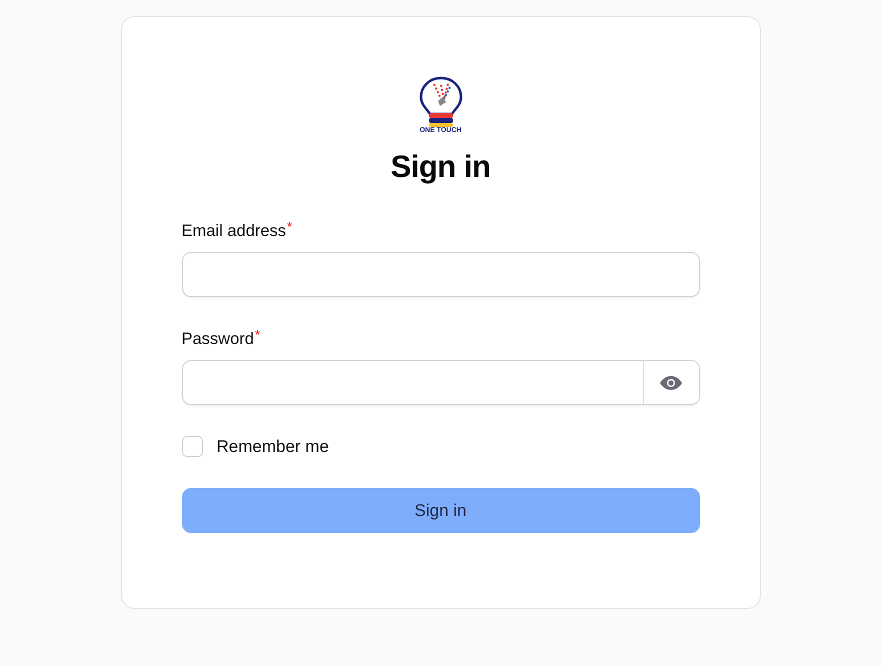 The width and height of the screenshot is (881, 666). Describe the element at coordinates (441, 382) in the screenshot. I see `password-field` at that location.